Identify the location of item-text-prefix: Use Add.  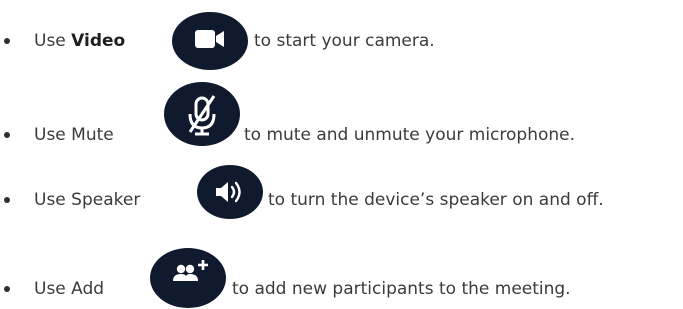
(69, 289).